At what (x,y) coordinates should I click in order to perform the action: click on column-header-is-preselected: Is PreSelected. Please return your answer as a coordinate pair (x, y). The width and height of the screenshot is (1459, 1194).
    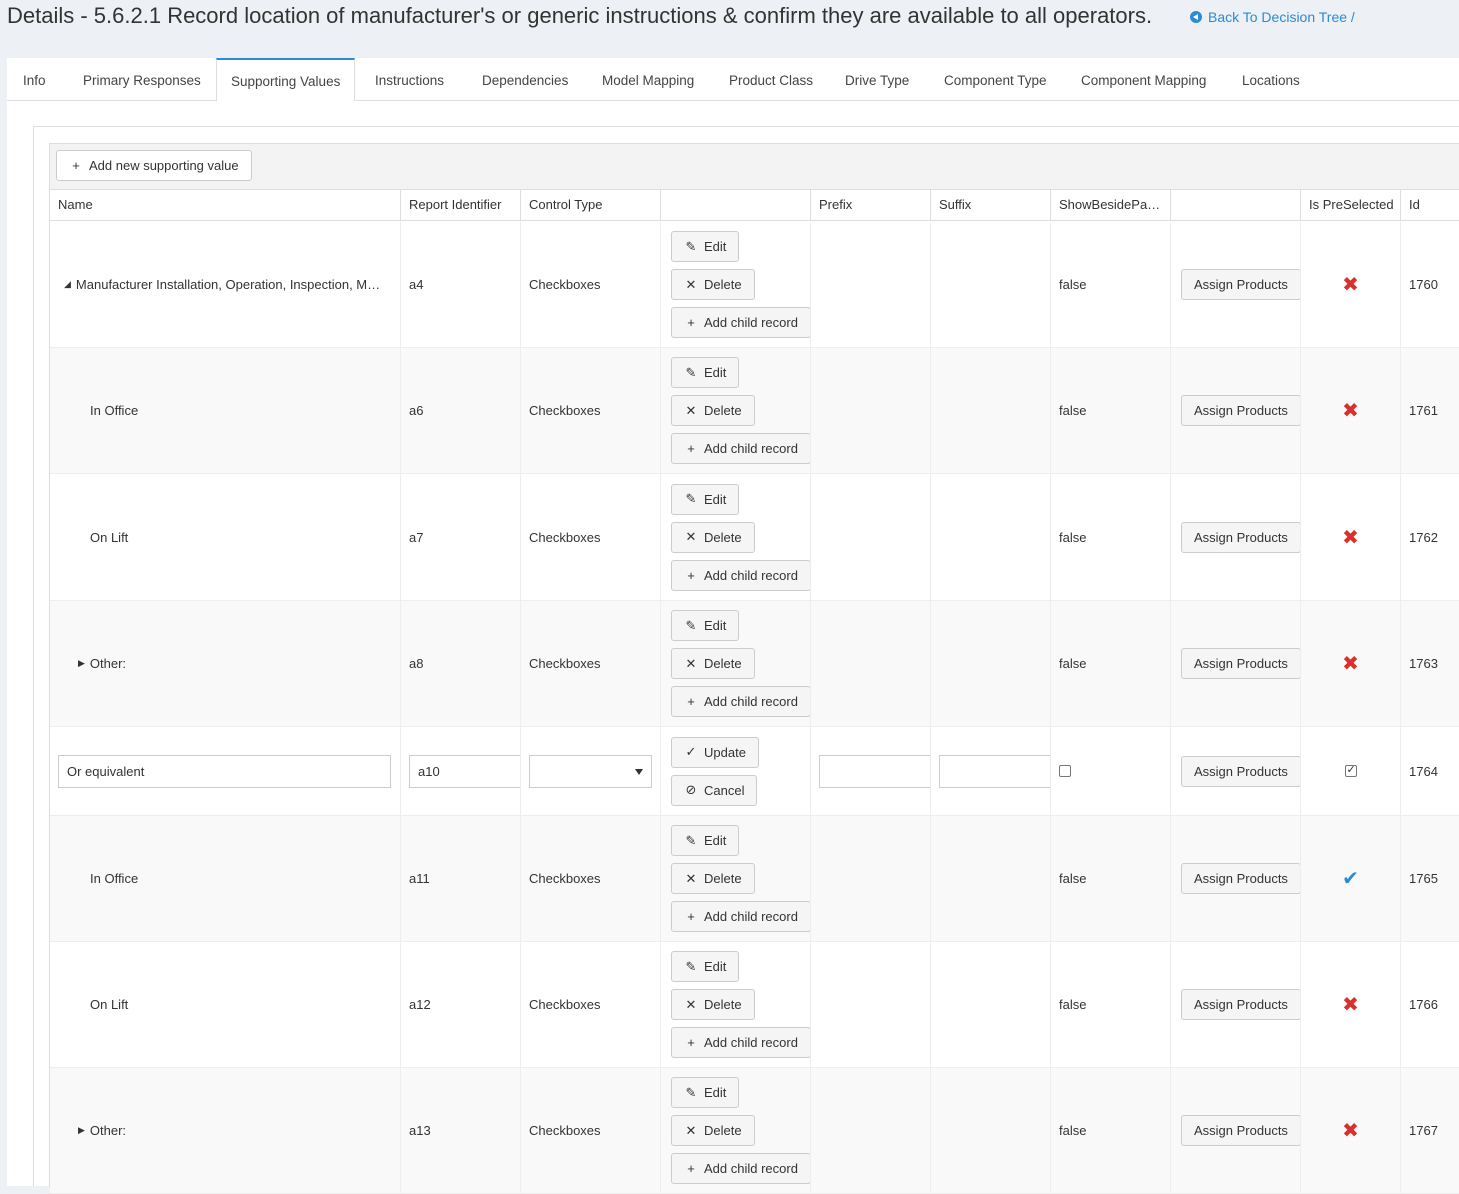
    Looking at the image, I should click on (1351, 205).